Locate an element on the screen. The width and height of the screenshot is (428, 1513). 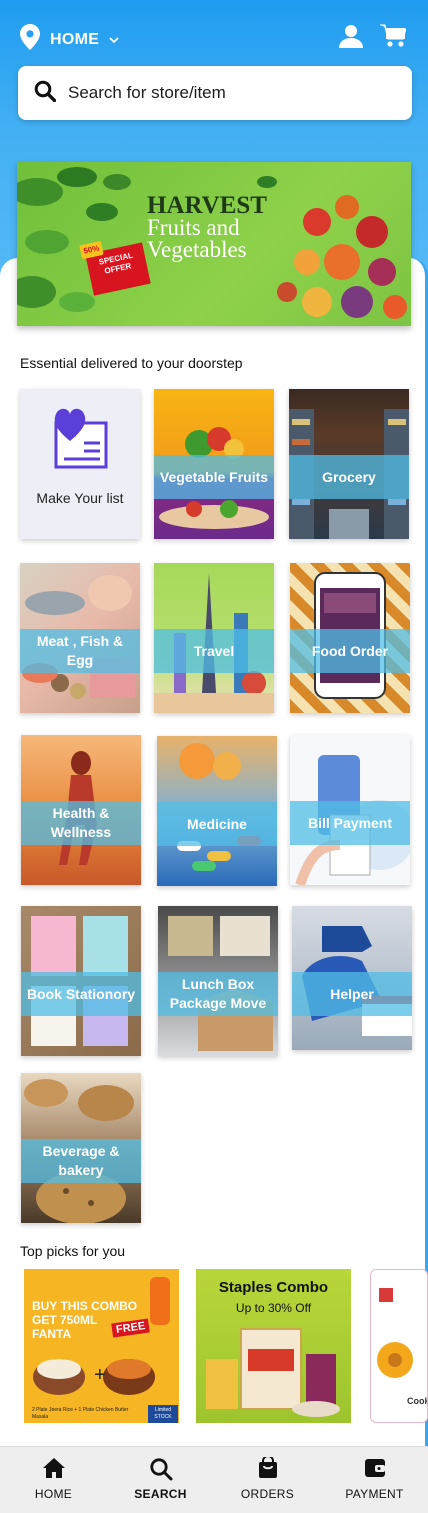
category-food-order: Food Order is located at coordinates (350, 638).